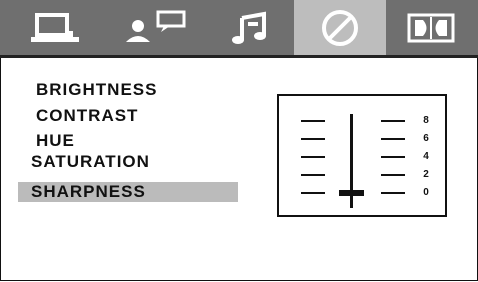  I want to click on tab-audio, so click(250, 27).